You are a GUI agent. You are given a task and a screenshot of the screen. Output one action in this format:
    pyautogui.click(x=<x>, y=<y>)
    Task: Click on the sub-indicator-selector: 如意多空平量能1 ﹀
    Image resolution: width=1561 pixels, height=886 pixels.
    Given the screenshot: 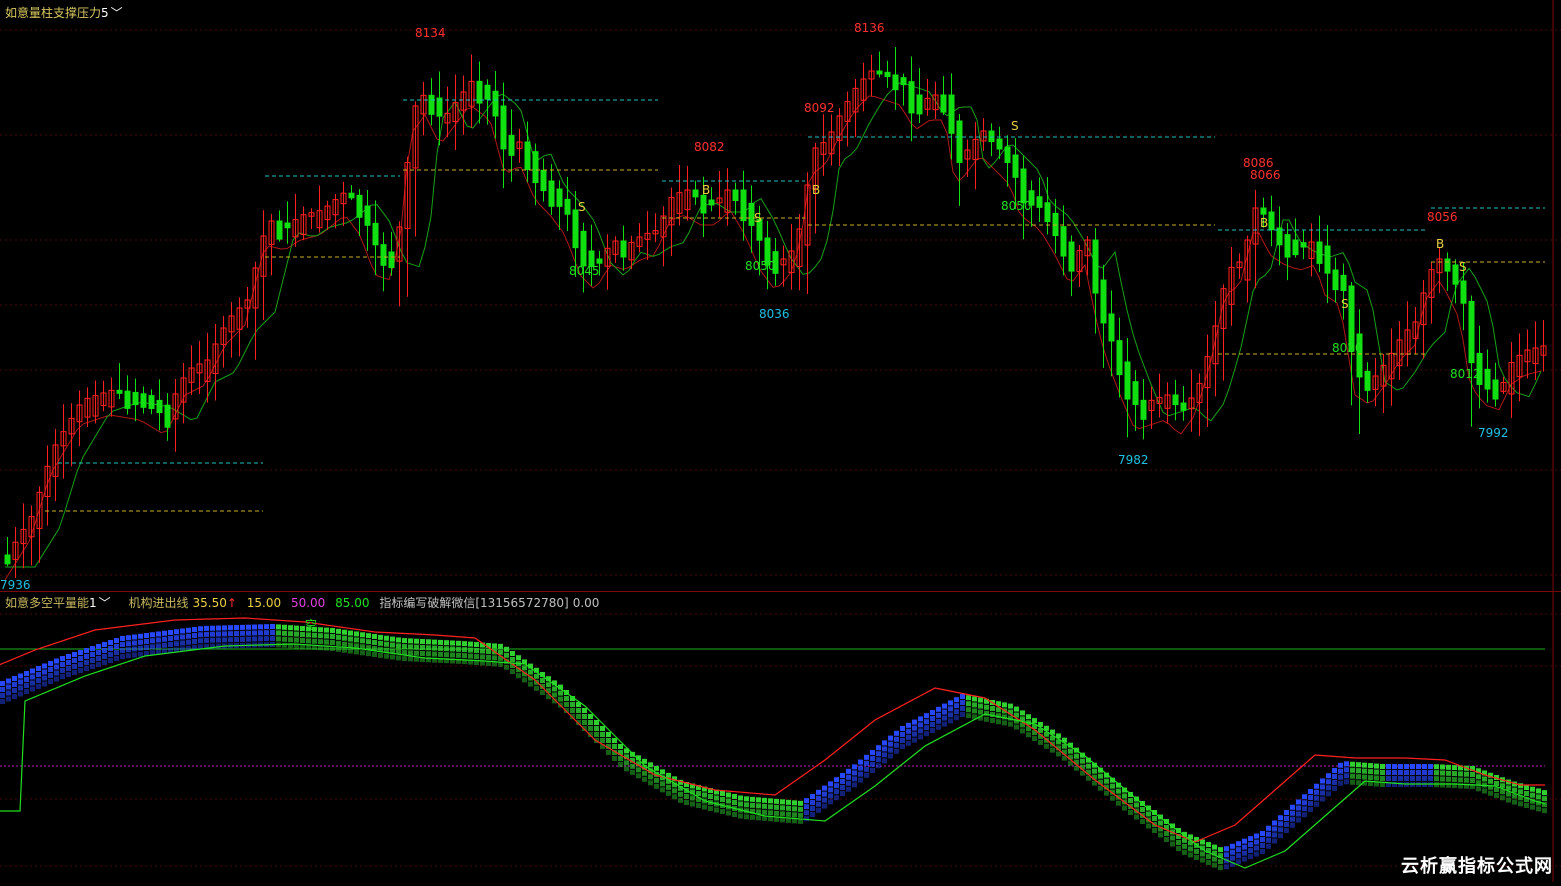 What is the action you would take?
    pyautogui.click(x=60, y=603)
    